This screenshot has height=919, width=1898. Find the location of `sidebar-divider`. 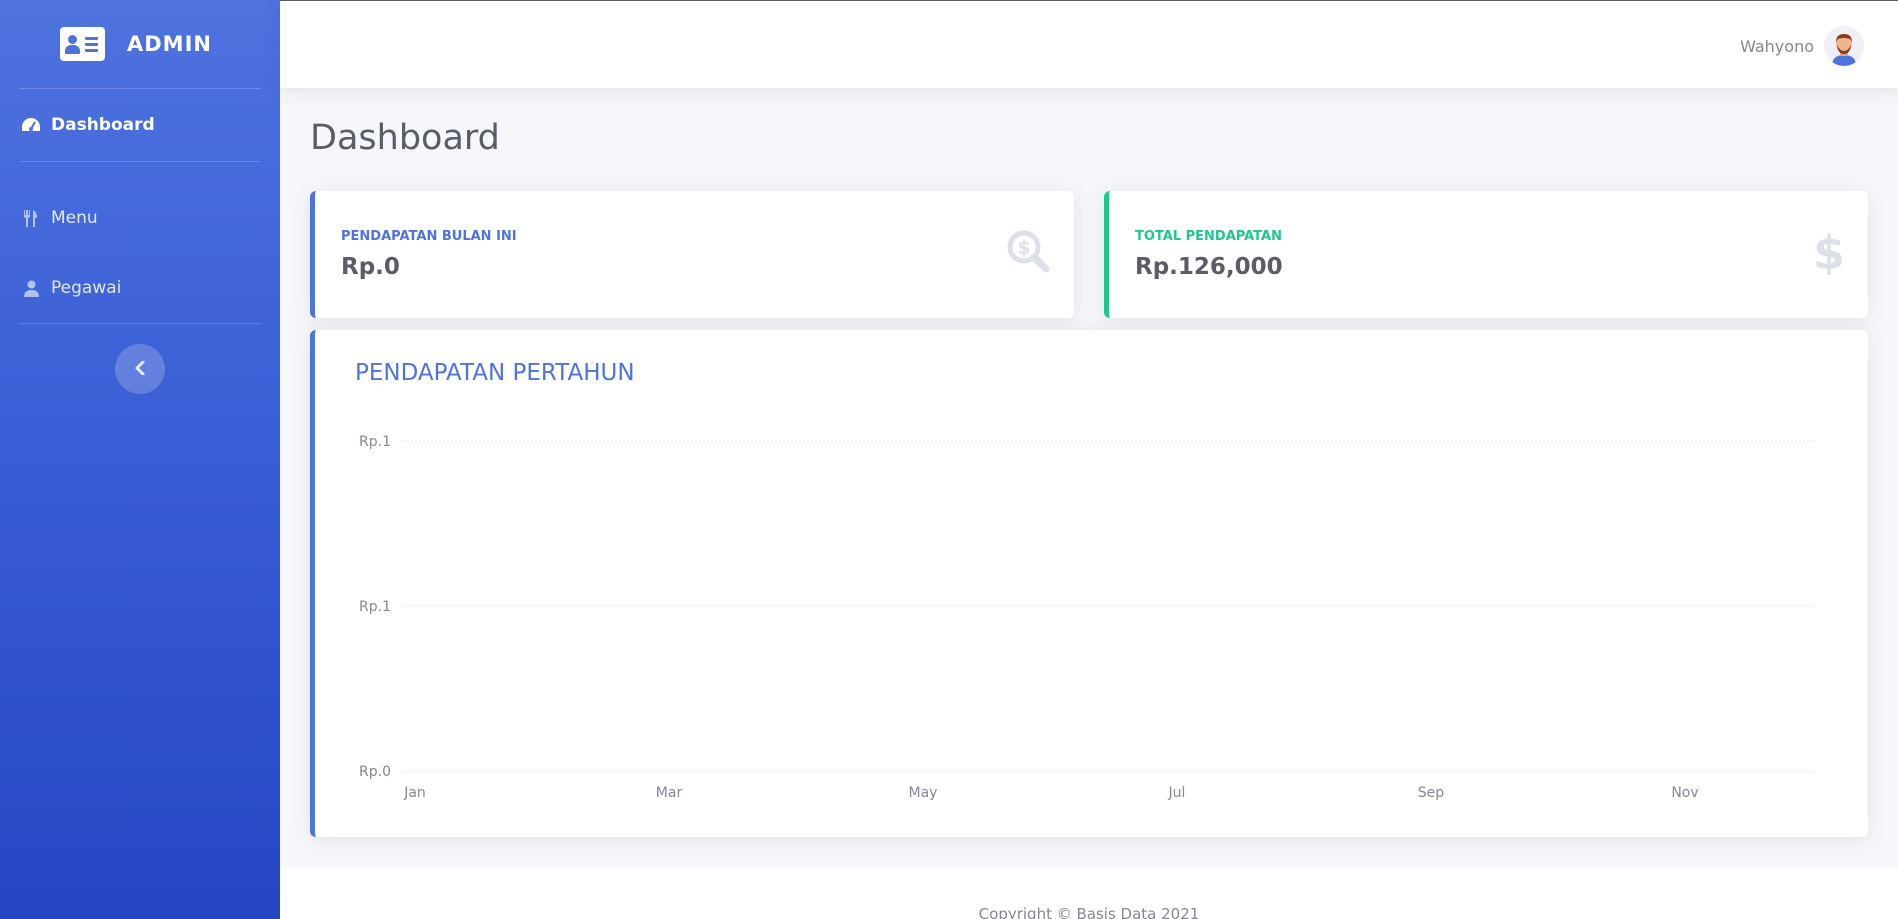

sidebar-divider is located at coordinates (140, 323).